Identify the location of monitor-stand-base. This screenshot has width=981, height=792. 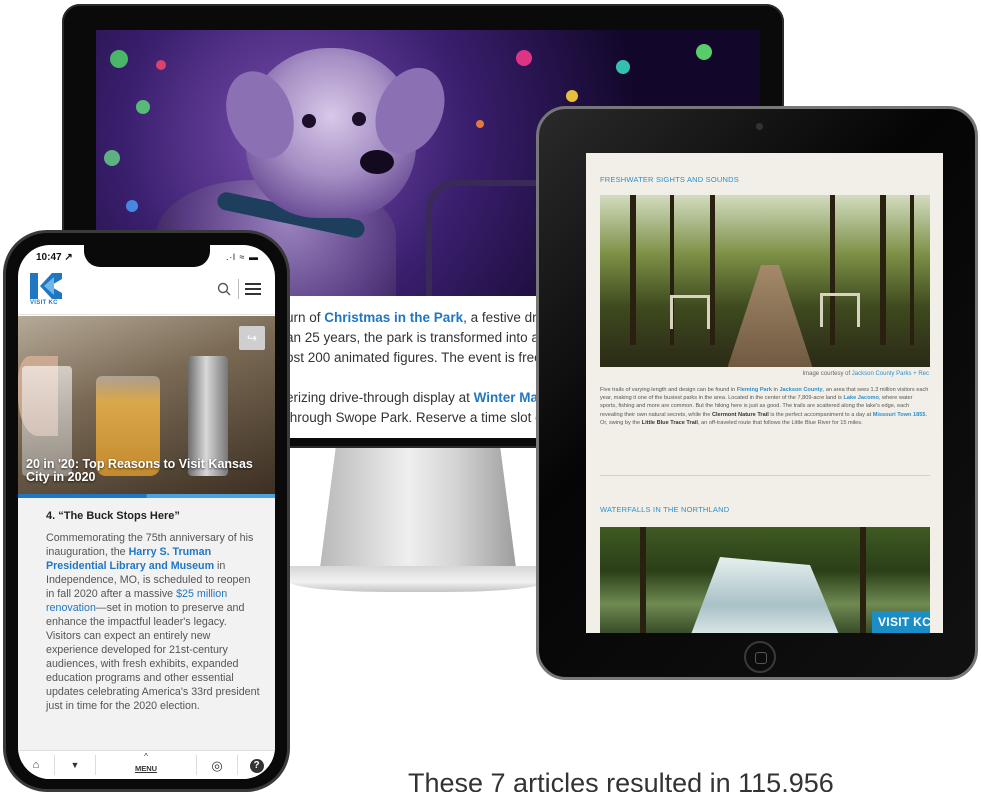
(418, 579).